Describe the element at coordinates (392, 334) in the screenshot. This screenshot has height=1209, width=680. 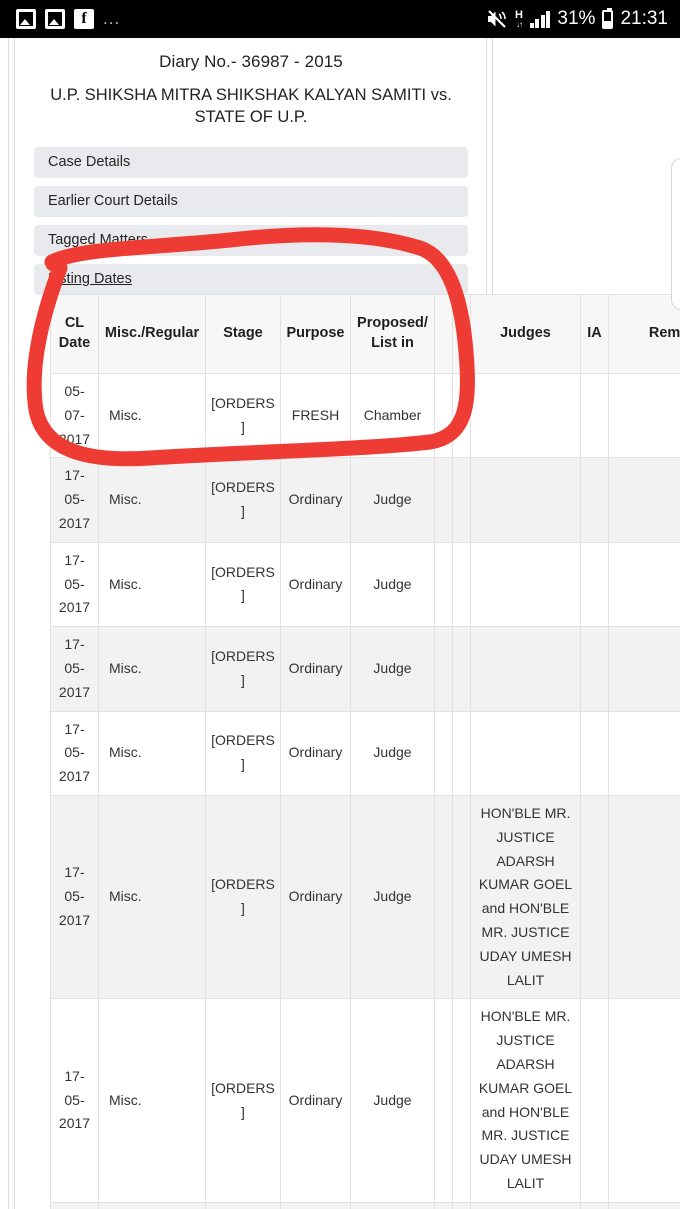
I see `col-header-proposed-list-in: Proposed/ List in` at that location.